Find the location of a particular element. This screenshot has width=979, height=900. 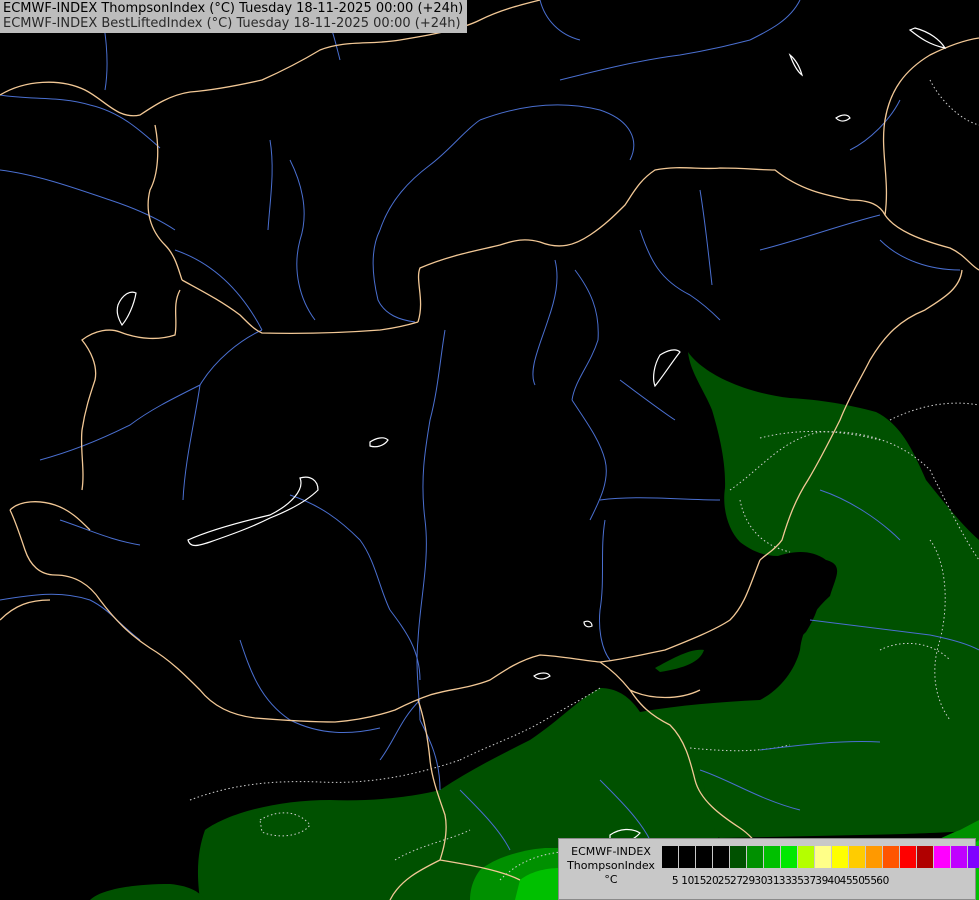

legend-model: ECMWF-INDEX is located at coordinates (611, 851).